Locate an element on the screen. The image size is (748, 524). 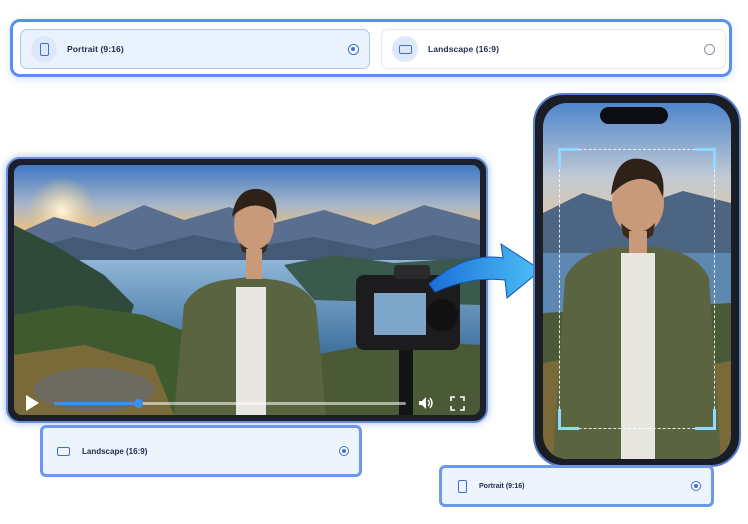
crop-corner-top-right is located at coordinates (705, 158).